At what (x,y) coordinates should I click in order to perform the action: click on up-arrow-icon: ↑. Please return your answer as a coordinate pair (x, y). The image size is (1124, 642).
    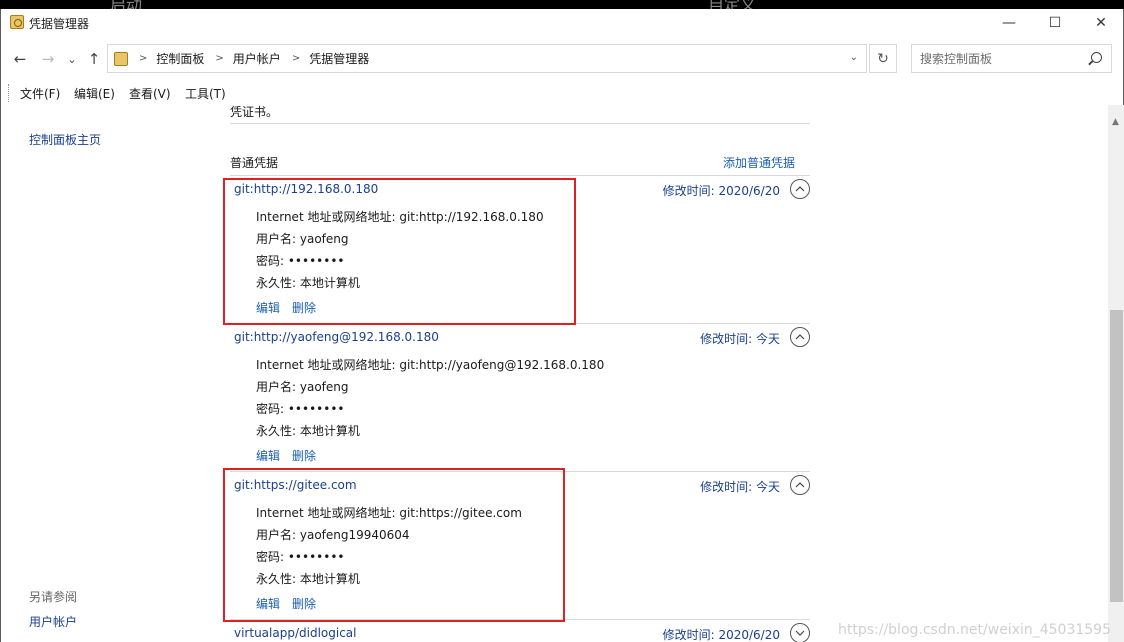
    Looking at the image, I should click on (94, 59).